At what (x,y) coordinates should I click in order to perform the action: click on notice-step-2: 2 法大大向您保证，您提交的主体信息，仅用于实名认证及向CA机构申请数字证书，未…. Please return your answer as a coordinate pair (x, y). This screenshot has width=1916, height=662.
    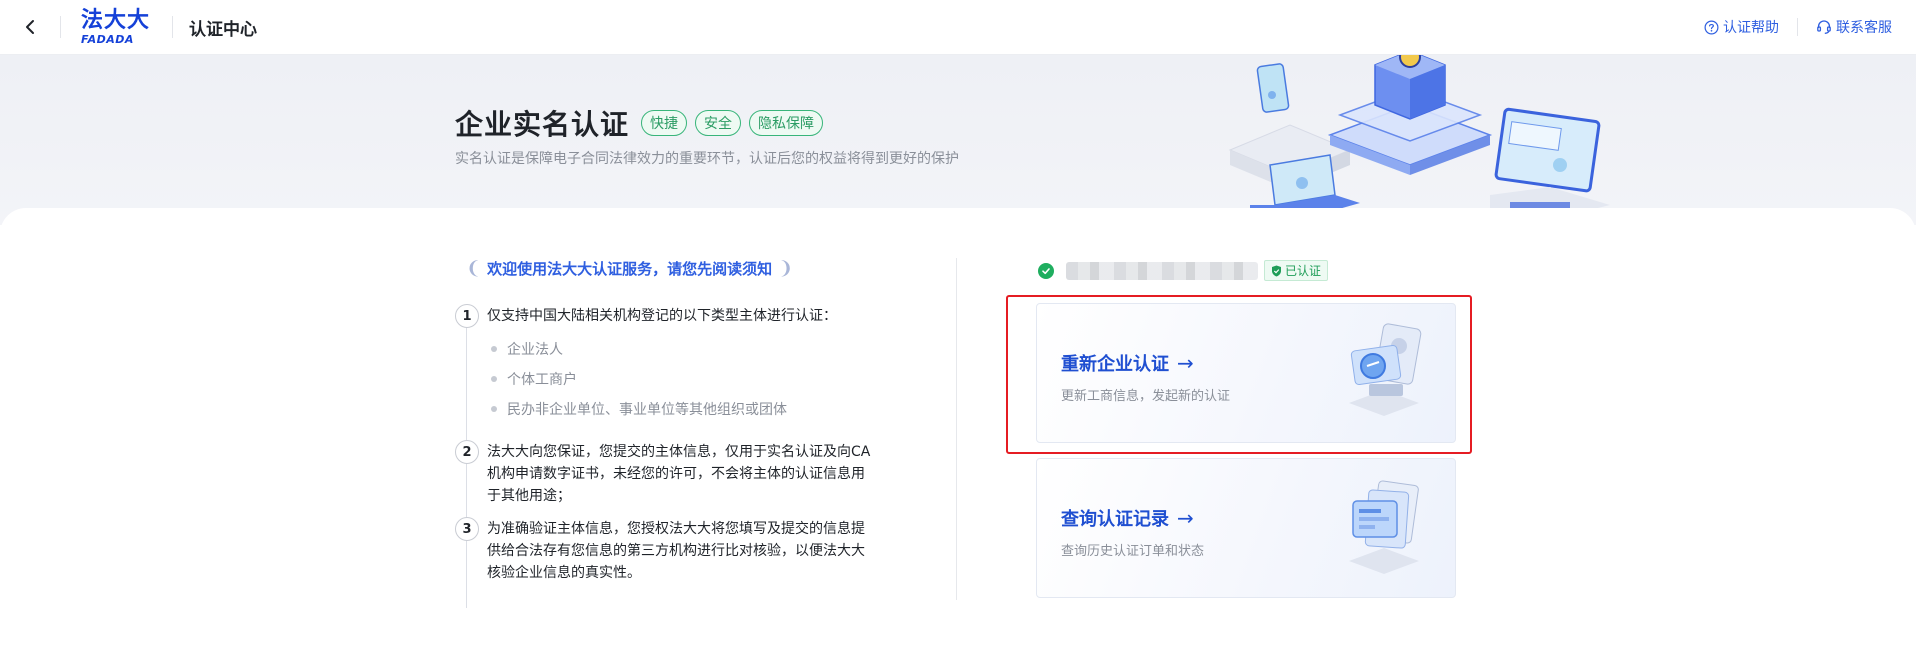
    Looking at the image, I should click on (665, 473).